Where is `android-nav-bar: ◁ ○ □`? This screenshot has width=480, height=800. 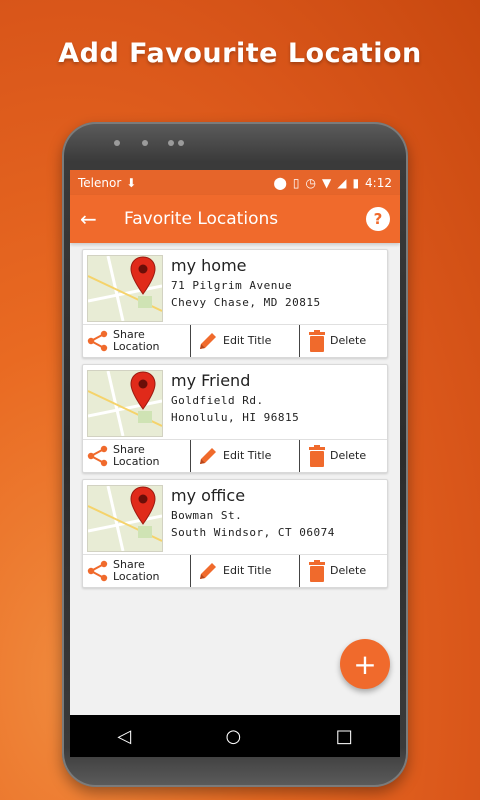 android-nav-bar: ◁ ○ □ is located at coordinates (235, 736).